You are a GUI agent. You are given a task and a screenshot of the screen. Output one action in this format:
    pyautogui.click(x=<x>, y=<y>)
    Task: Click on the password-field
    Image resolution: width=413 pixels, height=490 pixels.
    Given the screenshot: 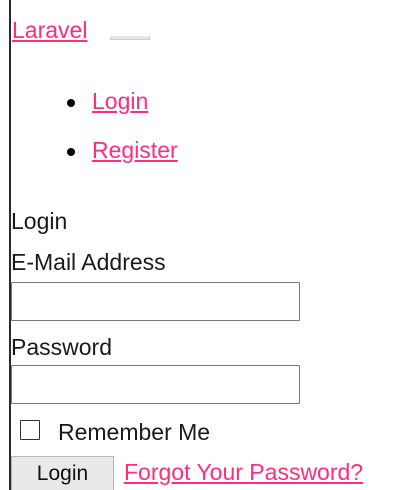 What is the action you would take?
    pyautogui.click(x=155, y=384)
    